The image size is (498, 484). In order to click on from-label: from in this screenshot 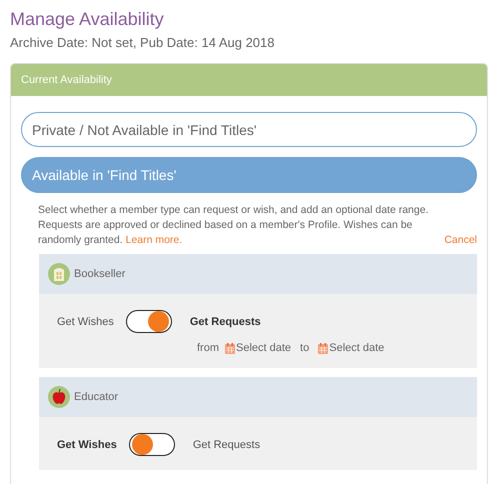, I will do `click(208, 348)`.